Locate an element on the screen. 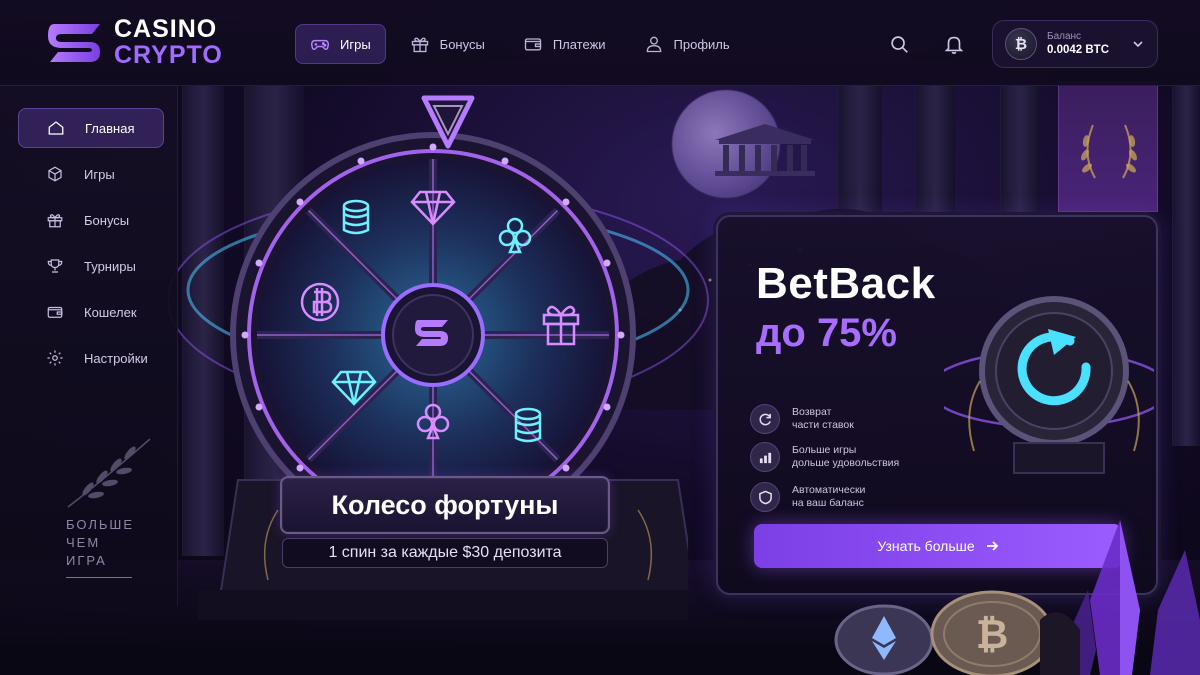 This screenshot has width=1200, height=675. nav-item-label: Профиль is located at coordinates (701, 44).